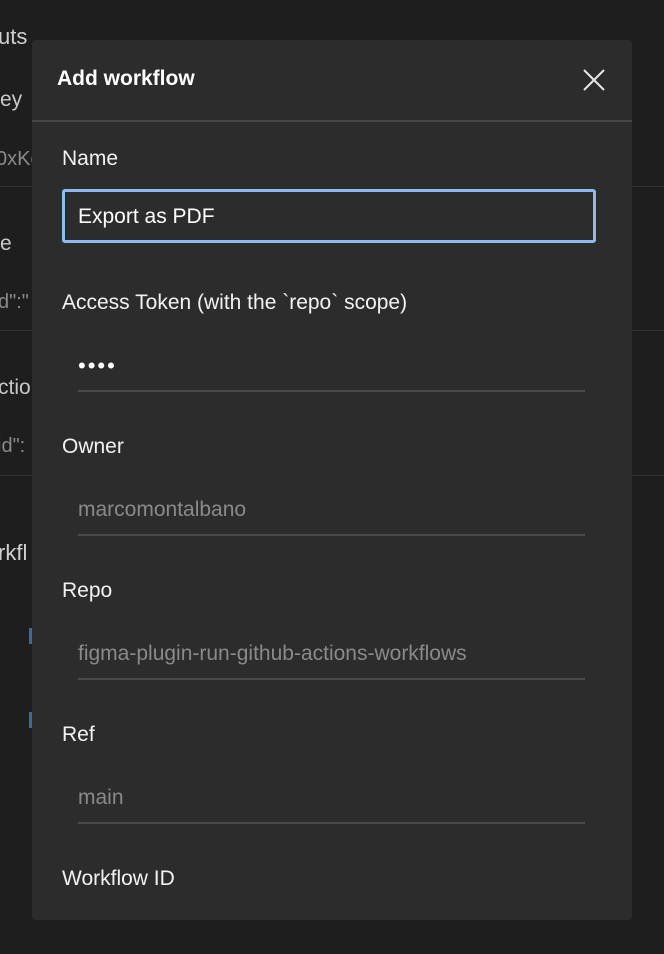  Describe the element at coordinates (14, 552) in the screenshot. I see `bg-text: rkfl` at that location.